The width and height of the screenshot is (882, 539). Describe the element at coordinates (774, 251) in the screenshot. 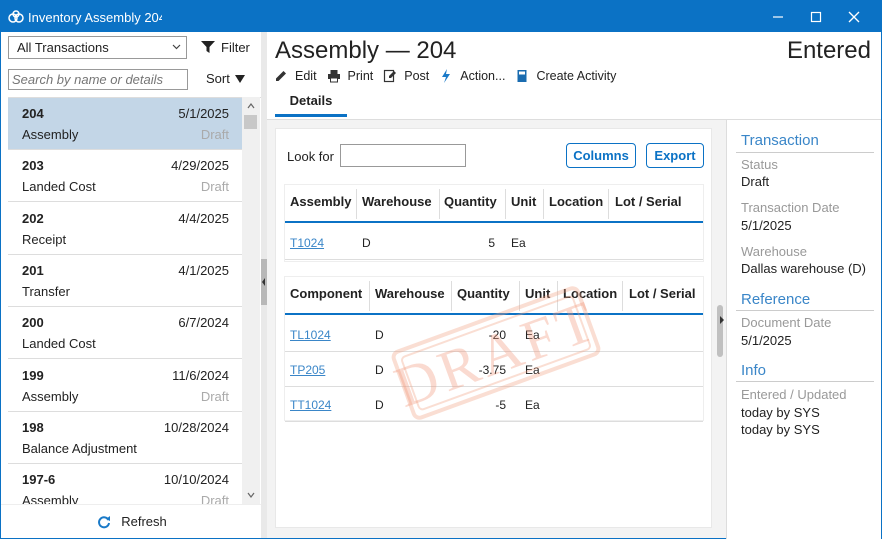

I see `warehouse-label: Warehouse` at that location.